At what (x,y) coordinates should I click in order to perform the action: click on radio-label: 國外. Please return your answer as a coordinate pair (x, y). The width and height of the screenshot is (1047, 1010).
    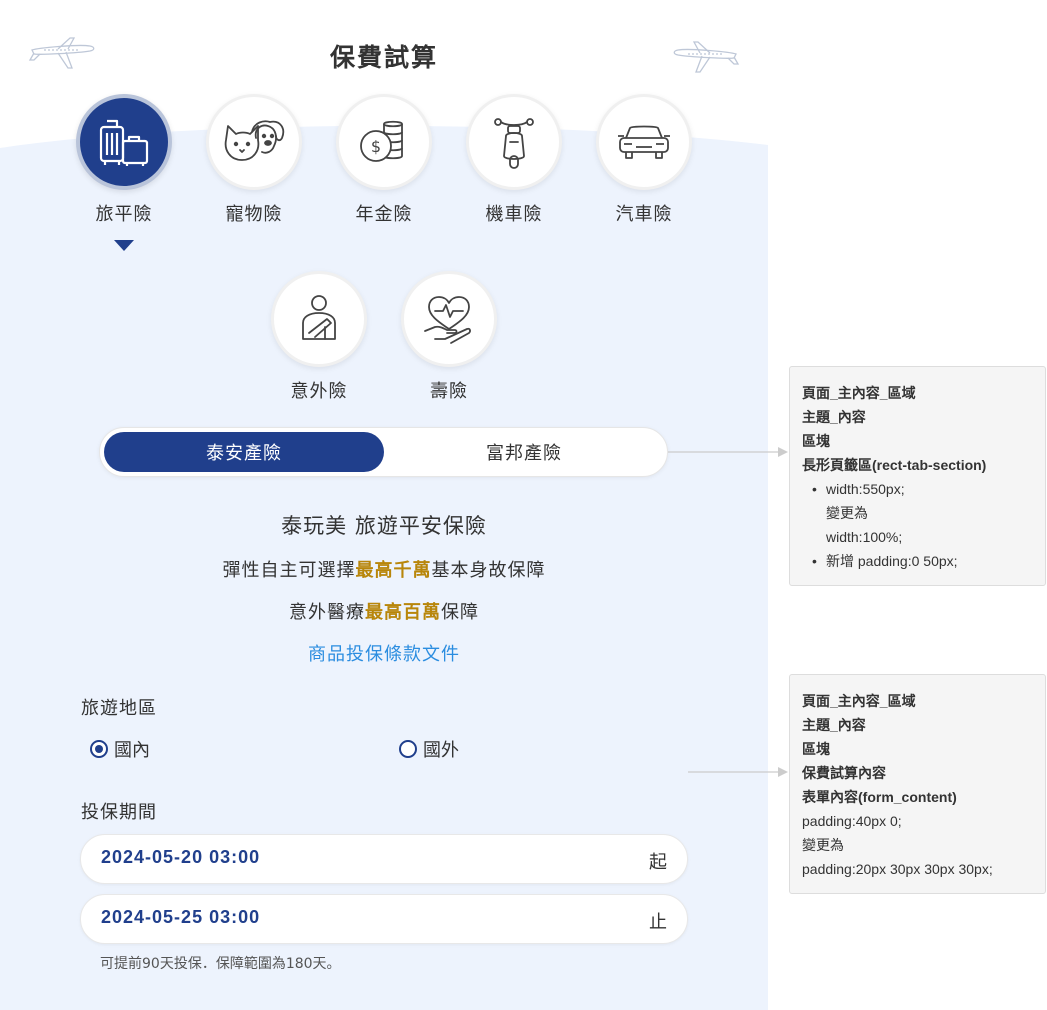
    Looking at the image, I should click on (441, 750).